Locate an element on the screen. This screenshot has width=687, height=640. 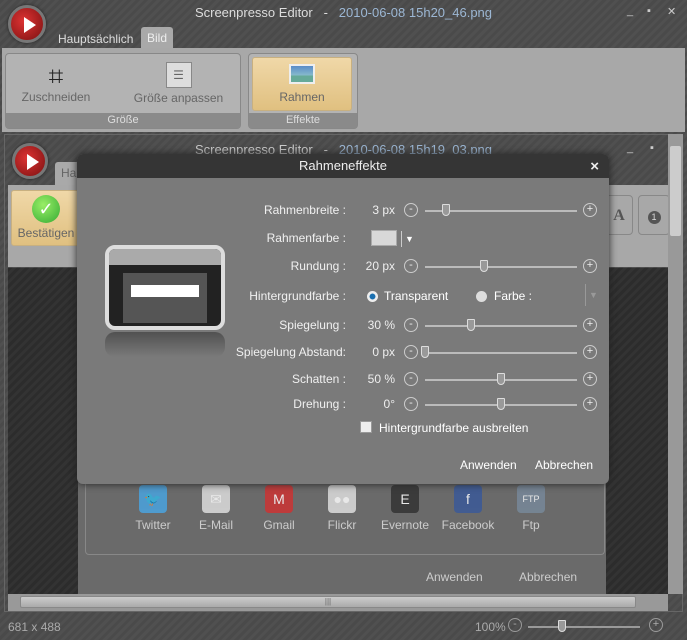
row-value: 20 px is located at coordinates (380, 266).